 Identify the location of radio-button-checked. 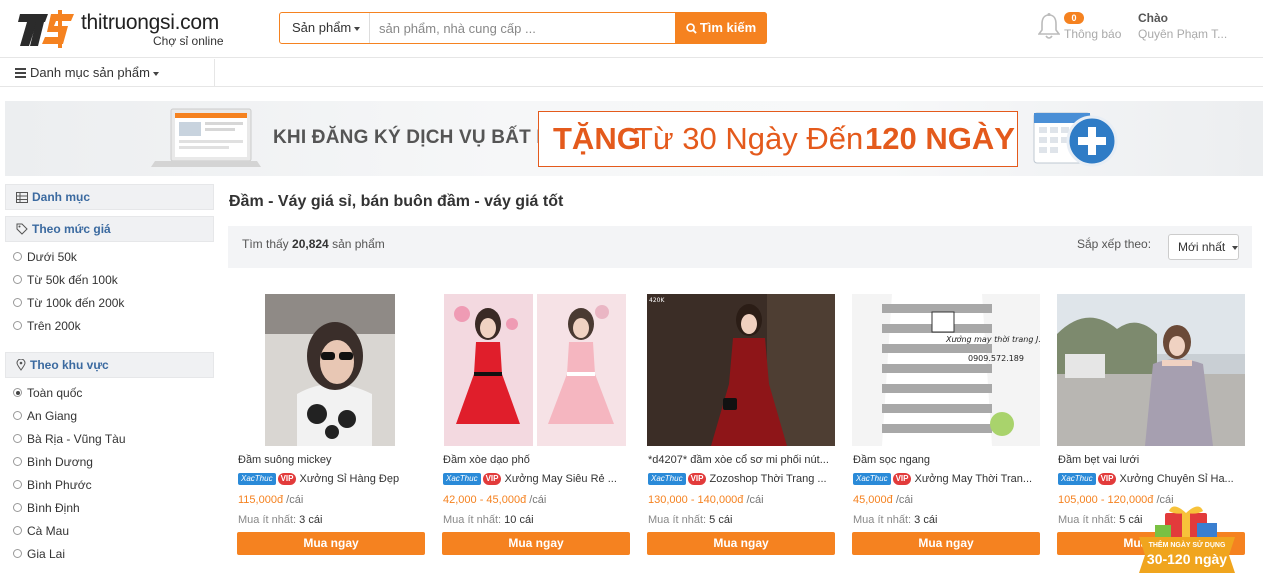
(17, 392).